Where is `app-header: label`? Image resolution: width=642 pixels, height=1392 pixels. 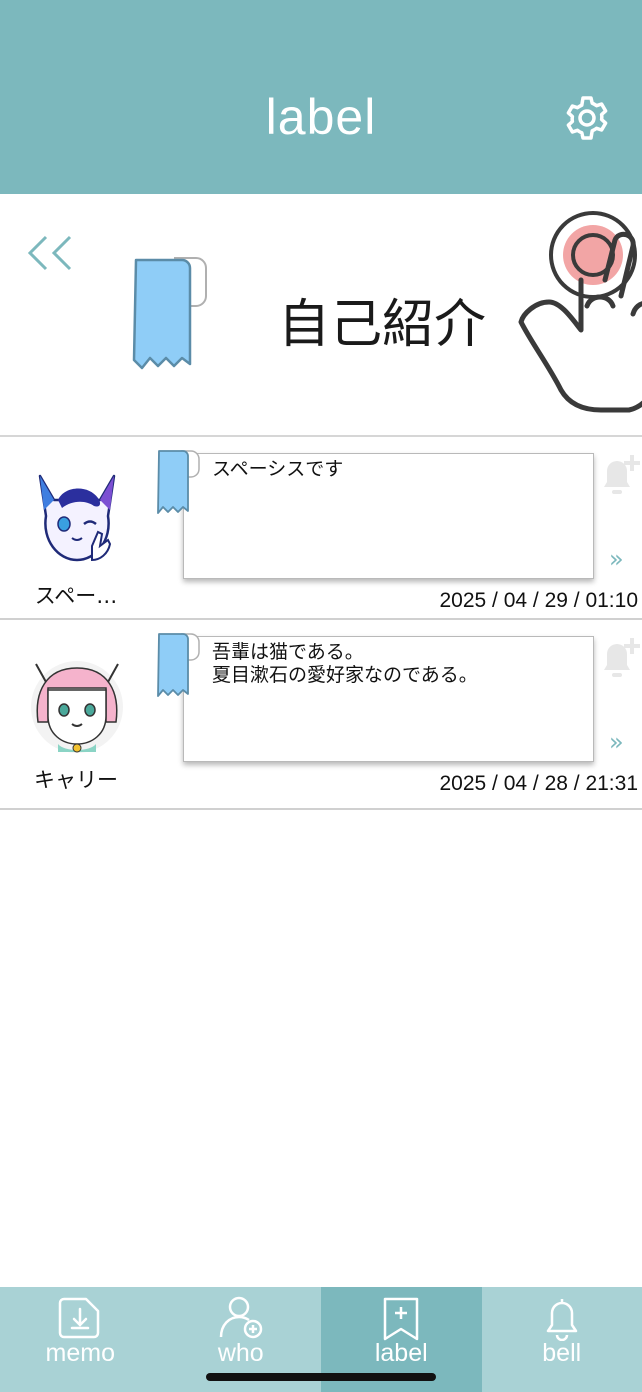
app-header: label is located at coordinates (321, 97).